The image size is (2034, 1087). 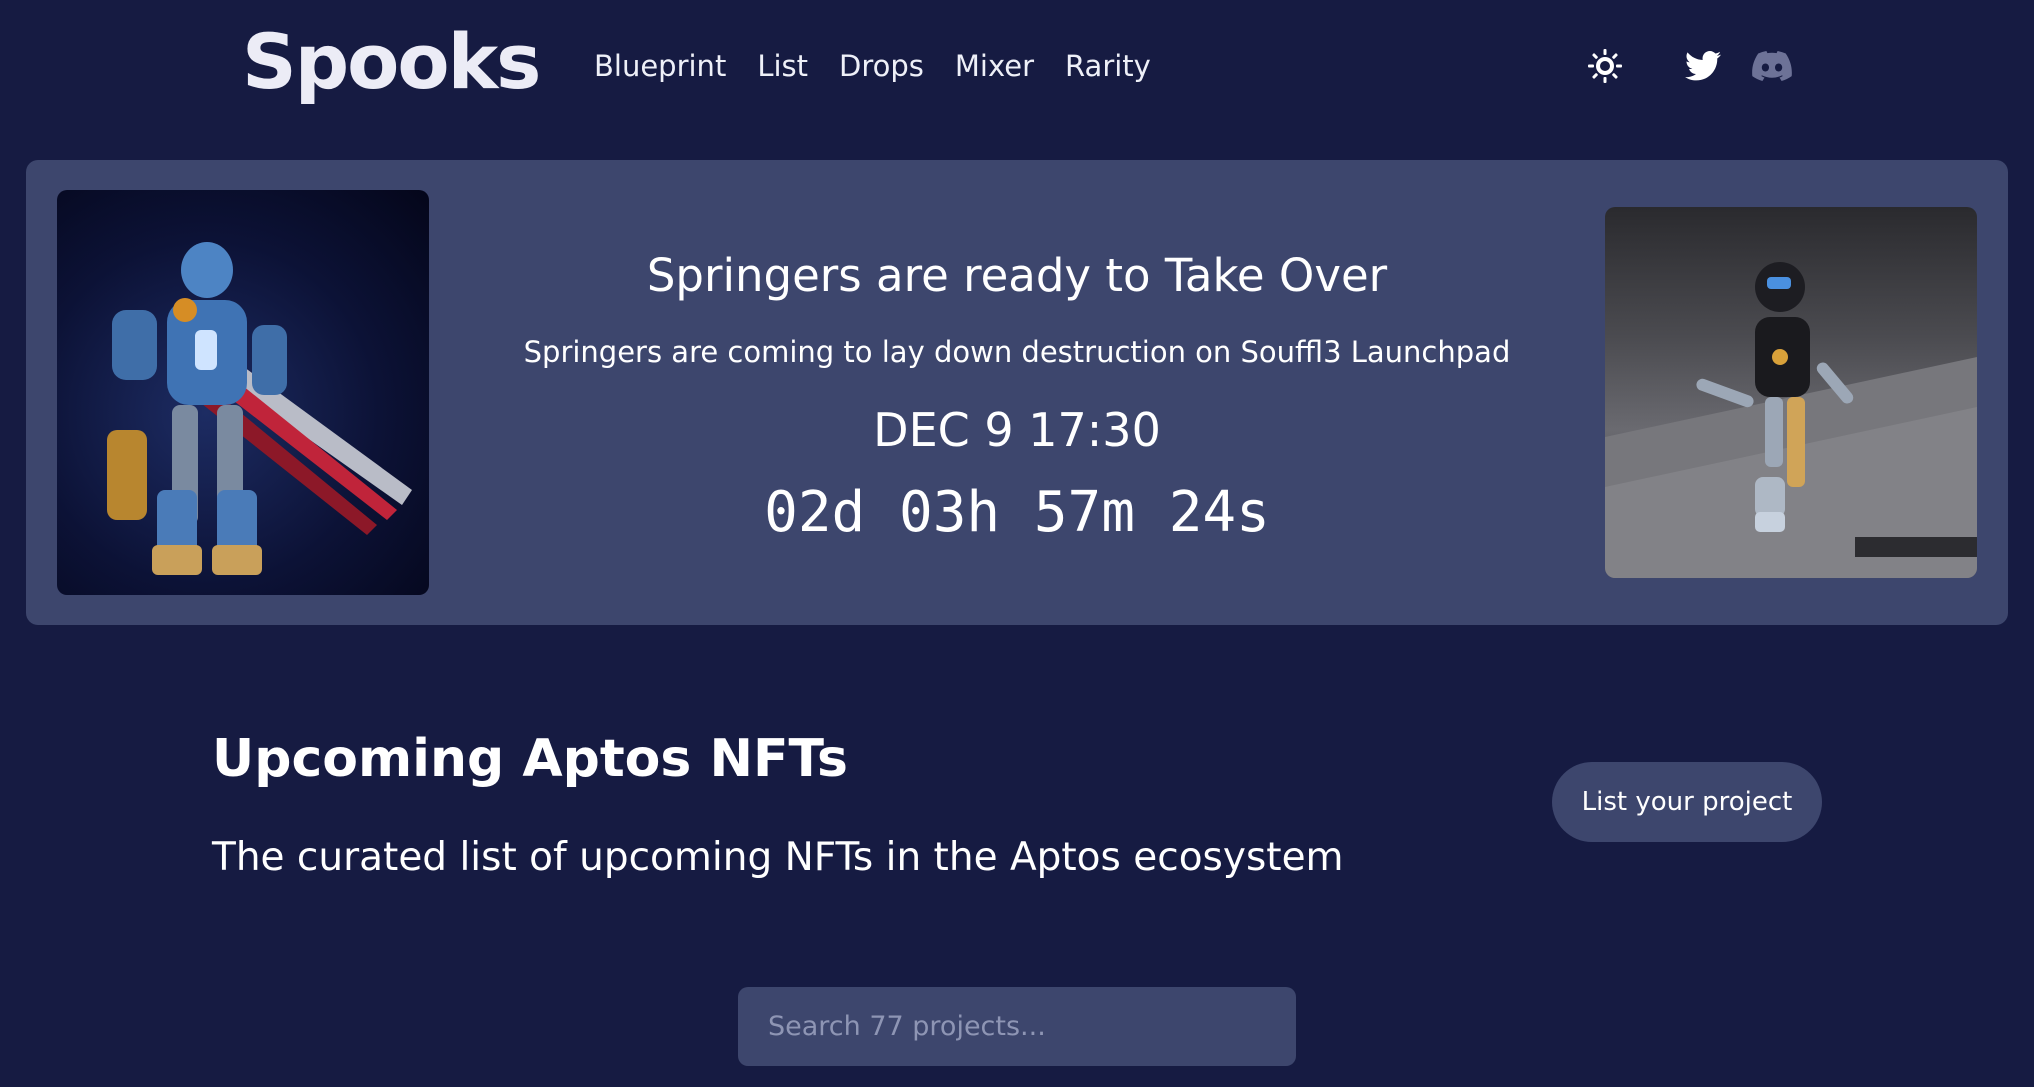 I want to click on list-your-project-button: List your project, so click(x=1687, y=802).